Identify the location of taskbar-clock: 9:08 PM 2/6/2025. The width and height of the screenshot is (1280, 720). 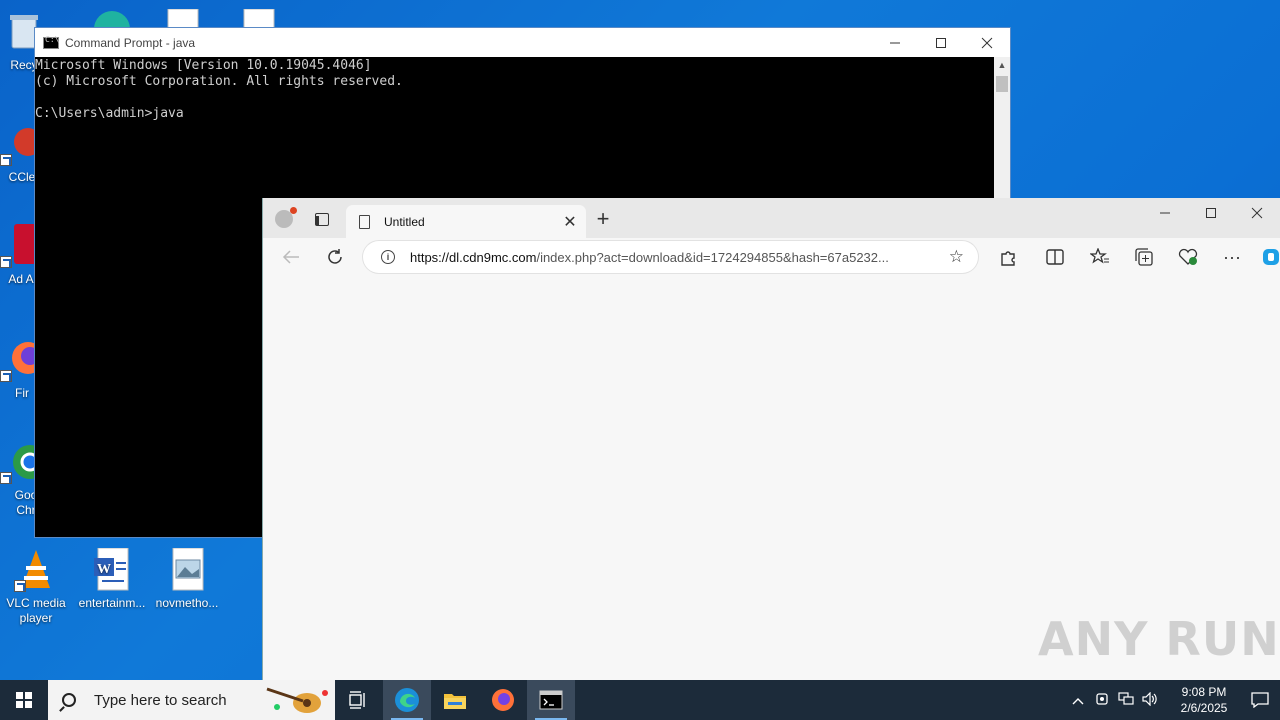
(1204, 700).